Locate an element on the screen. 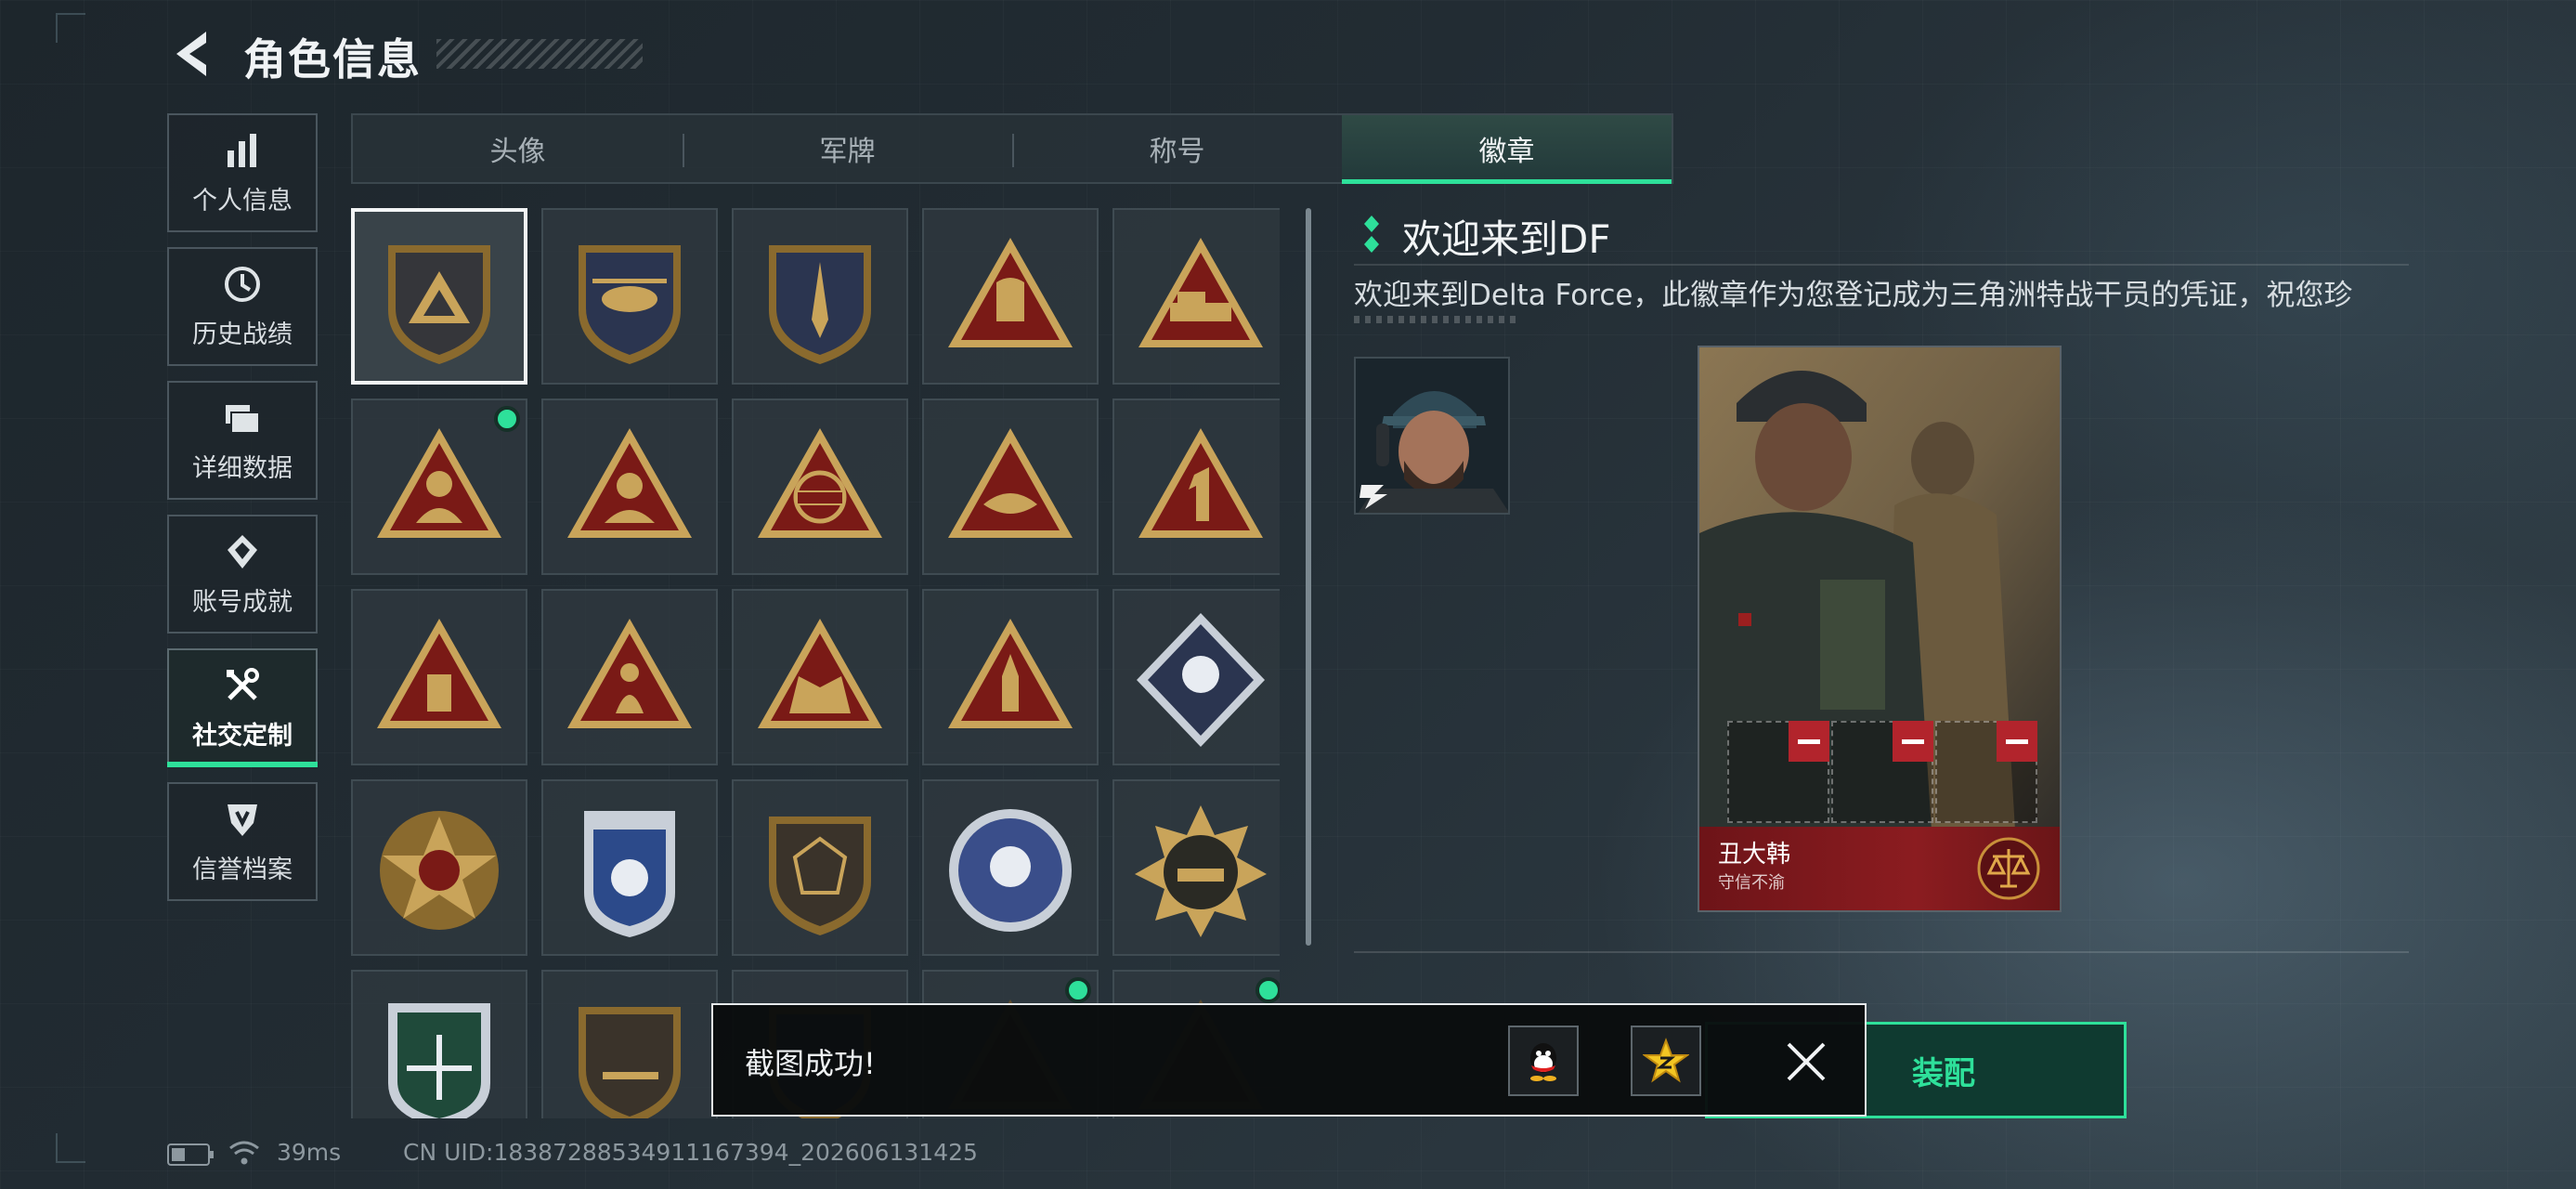 This screenshot has width=2576, height=1189. title-decoration is located at coordinates (539, 54).